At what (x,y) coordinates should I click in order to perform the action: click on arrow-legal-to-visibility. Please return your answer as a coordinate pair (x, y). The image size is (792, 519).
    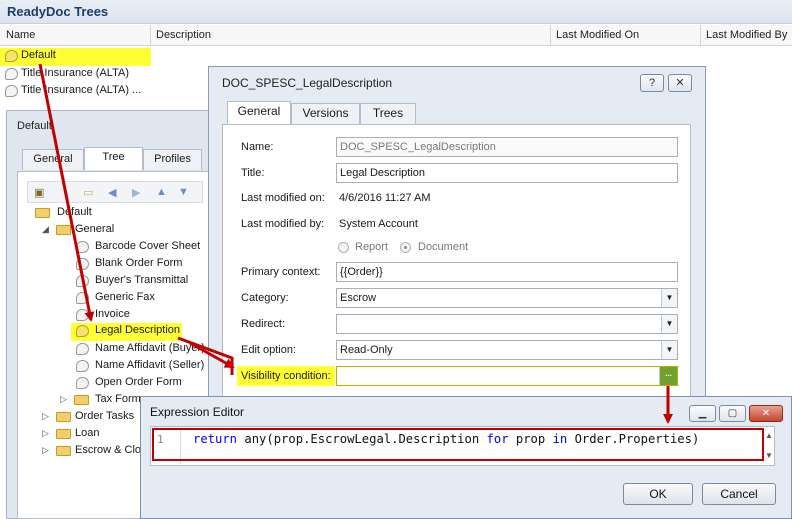
    Looking at the image, I should click on (205, 355).